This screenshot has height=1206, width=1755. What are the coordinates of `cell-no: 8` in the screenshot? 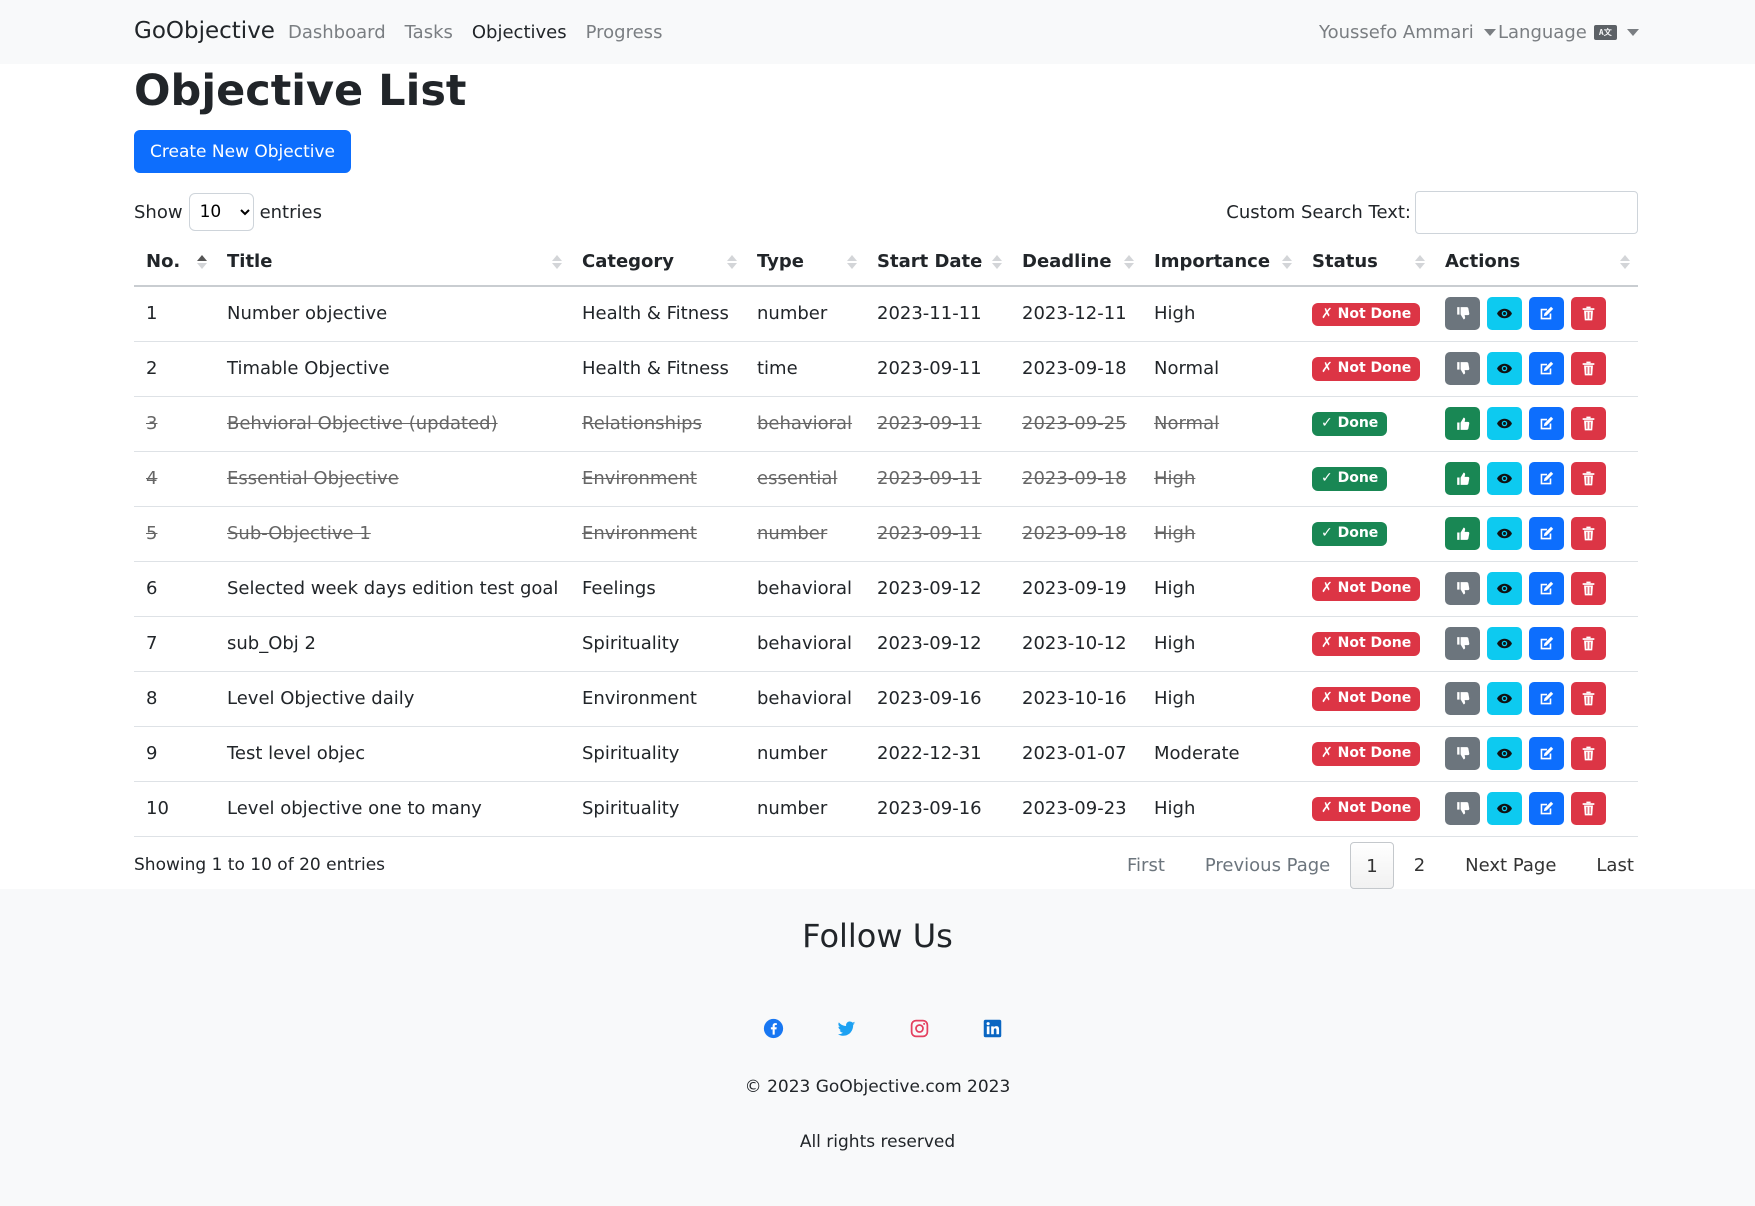 It's located at (174, 699).